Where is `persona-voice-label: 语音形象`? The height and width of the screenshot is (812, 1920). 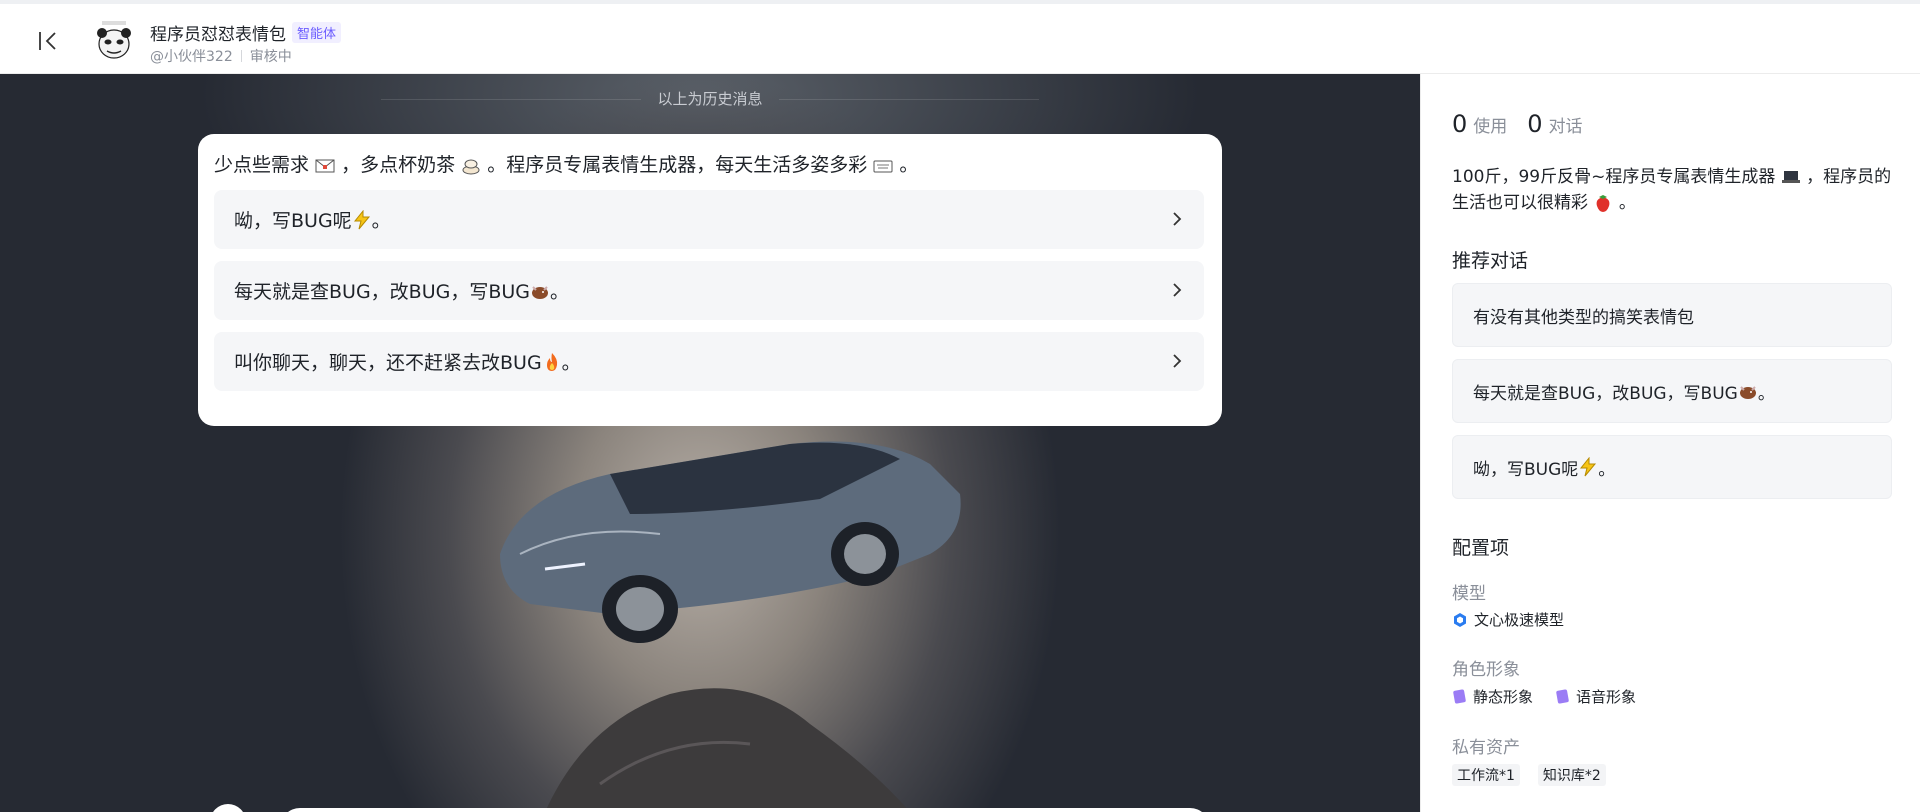
persona-voice-label: 语音形象 is located at coordinates (1606, 697).